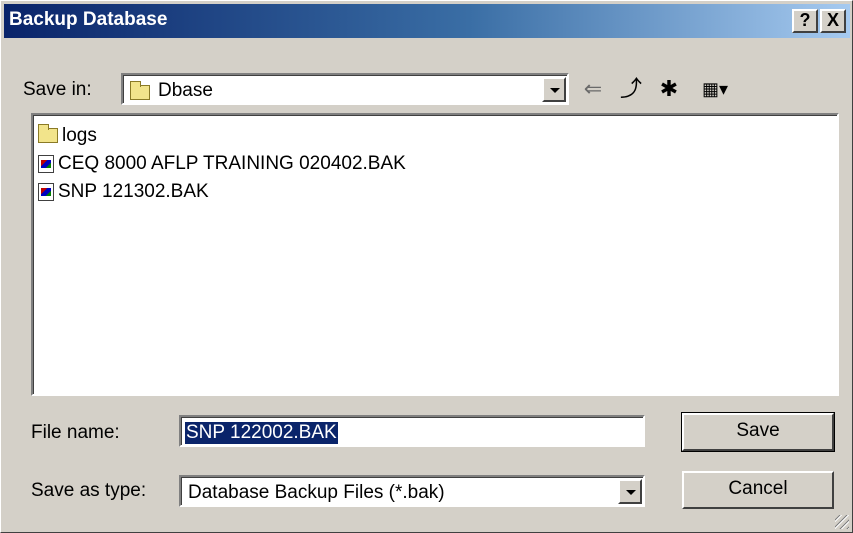 This screenshot has width=853, height=533. What do you see at coordinates (631, 89) in the screenshot?
I see `up-folder-icon: ⤴` at bounding box center [631, 89].